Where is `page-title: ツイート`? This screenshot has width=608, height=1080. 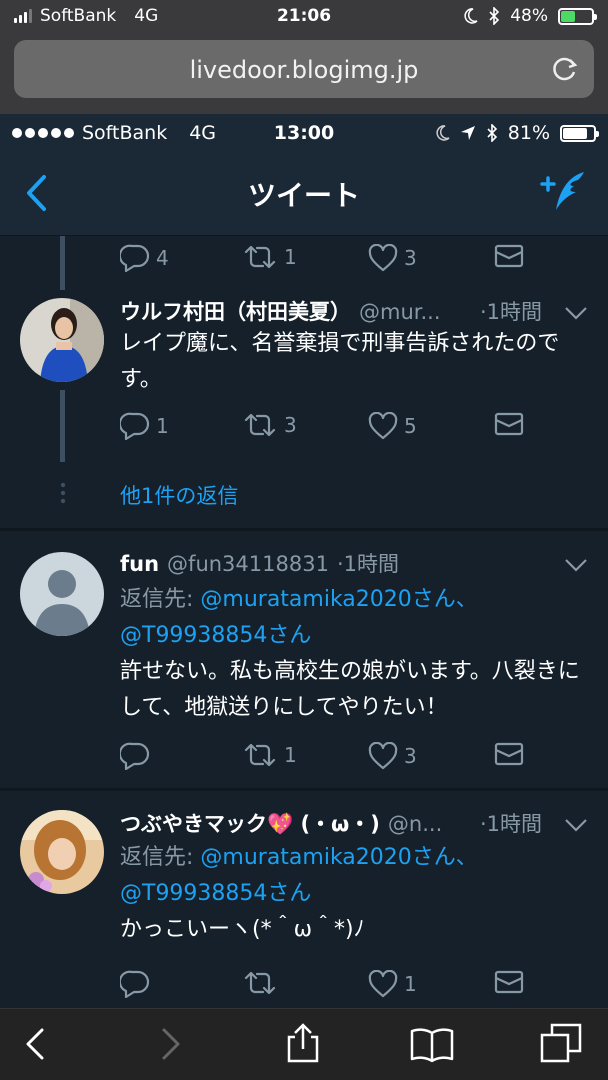 page-title: ツイート is located at coordinates (303, 195).